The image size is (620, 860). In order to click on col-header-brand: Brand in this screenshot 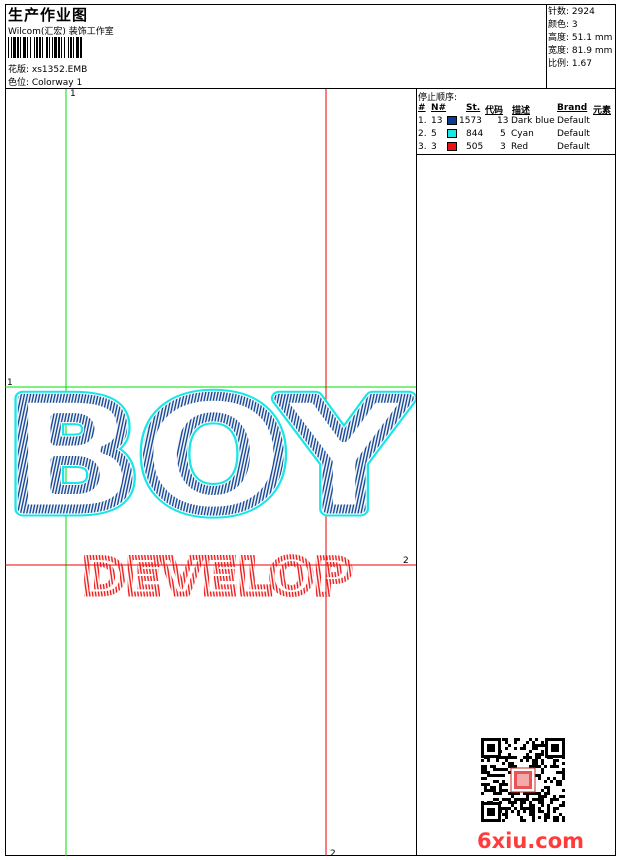, I will do `click(572, 108)`.